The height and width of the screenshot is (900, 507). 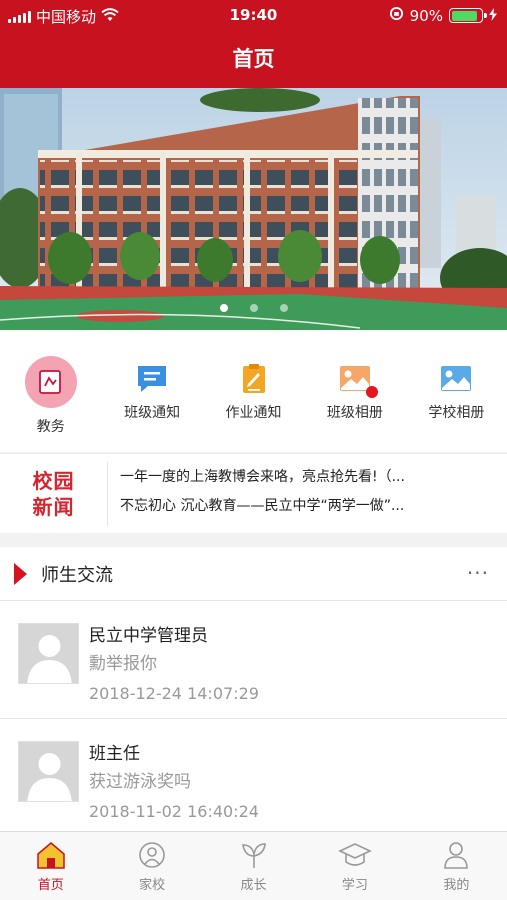 I want to click on notification-badge, so click(x=371, y=392).